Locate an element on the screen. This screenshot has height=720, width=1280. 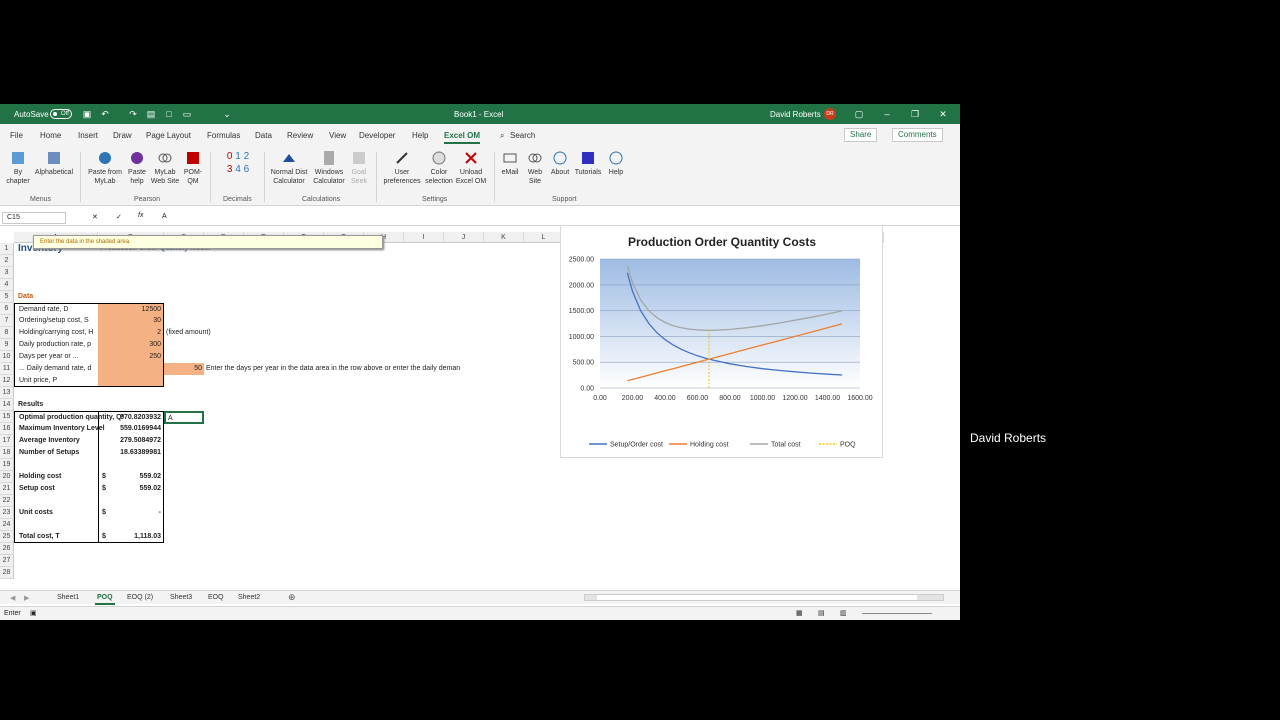
name-box: C15 is located at coordinates (34, 218).